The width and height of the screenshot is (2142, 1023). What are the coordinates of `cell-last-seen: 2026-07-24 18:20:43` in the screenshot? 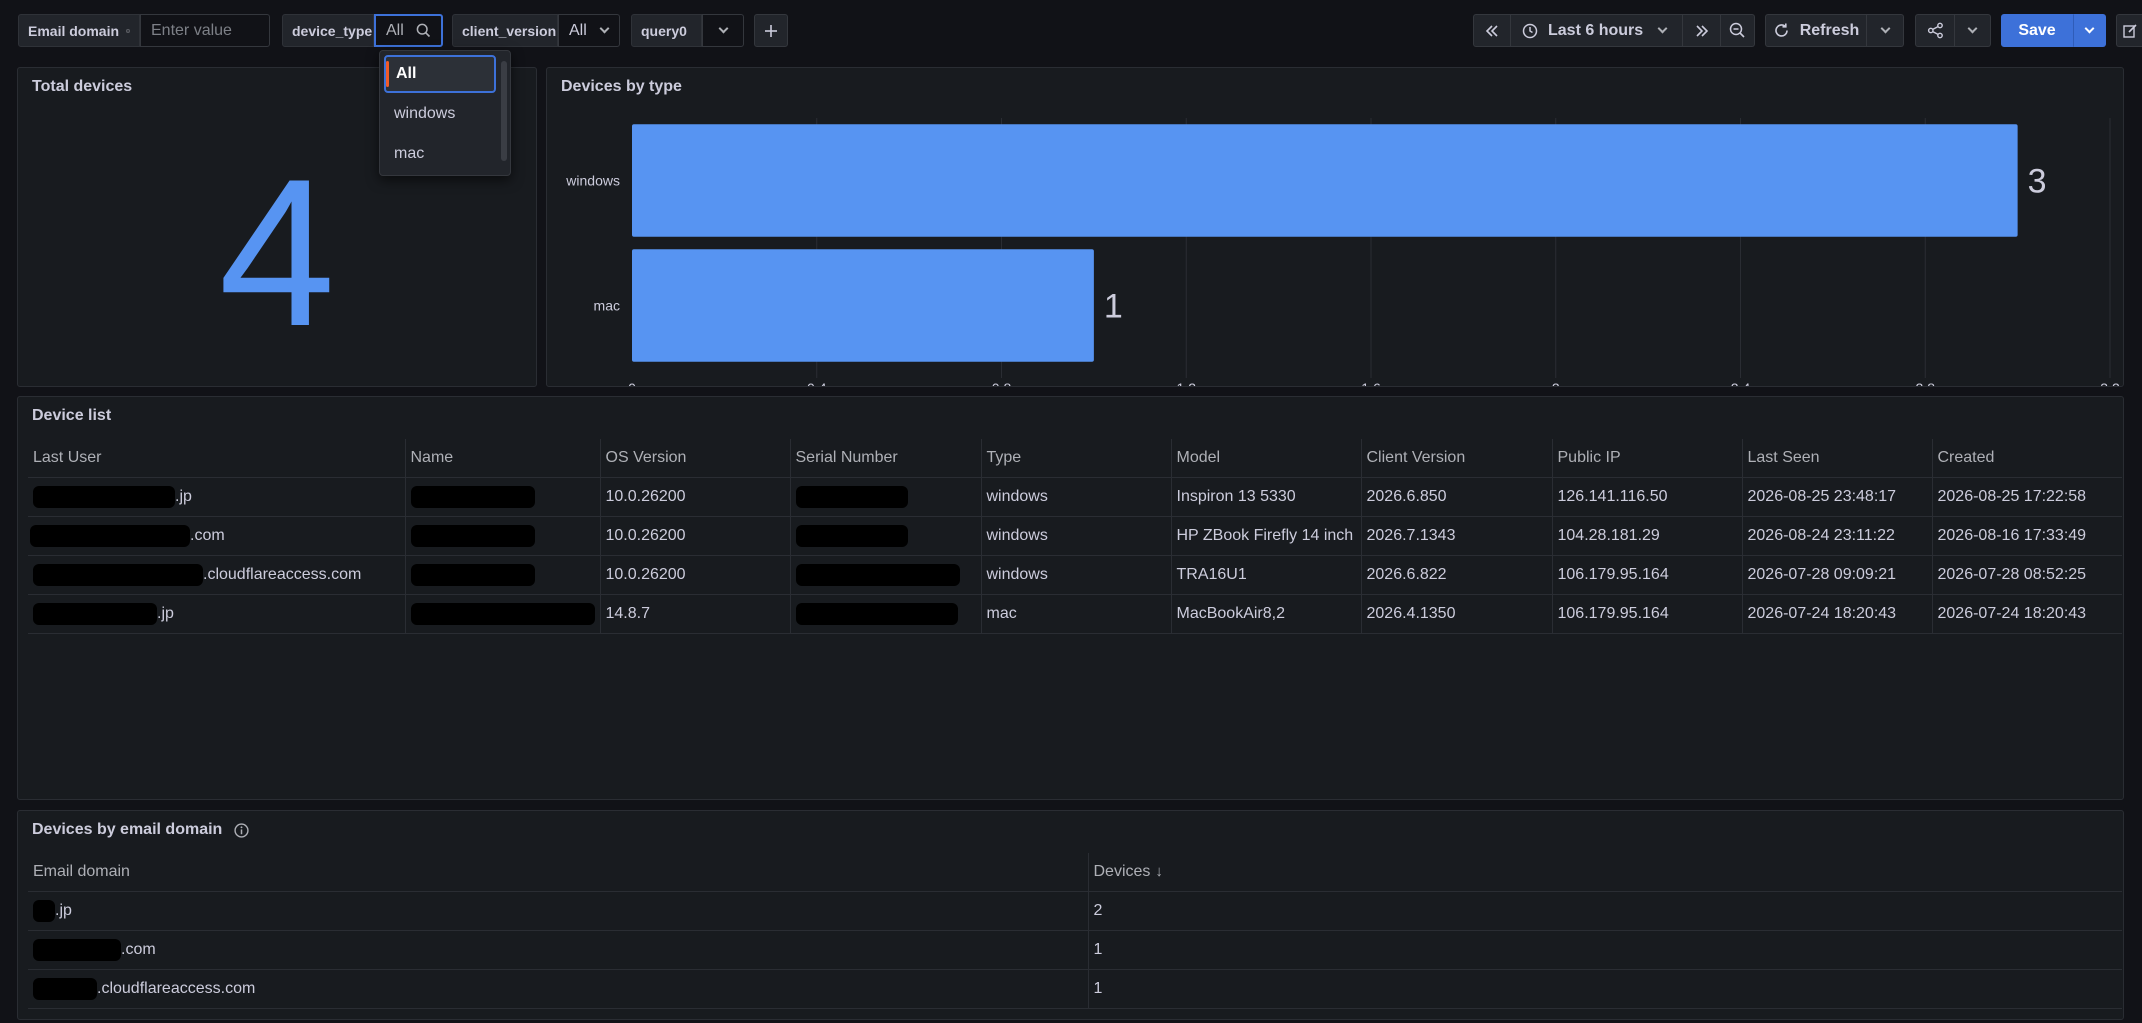 It's located at (1837, 614).